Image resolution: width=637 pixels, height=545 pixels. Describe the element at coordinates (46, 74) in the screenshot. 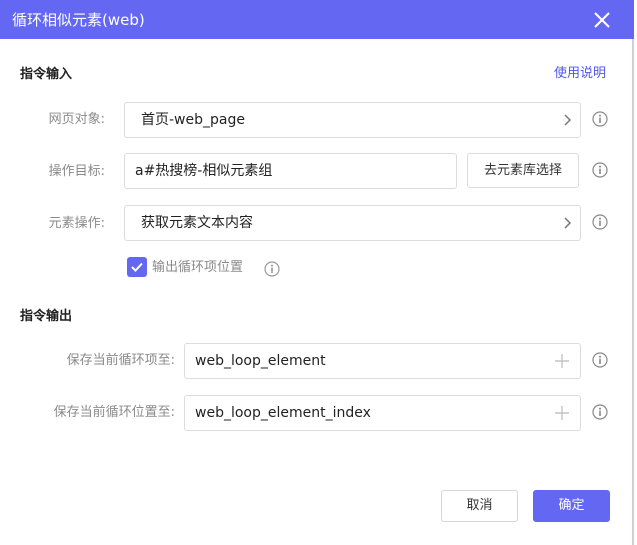

I see `input-section-title: 指令输入` at that location.